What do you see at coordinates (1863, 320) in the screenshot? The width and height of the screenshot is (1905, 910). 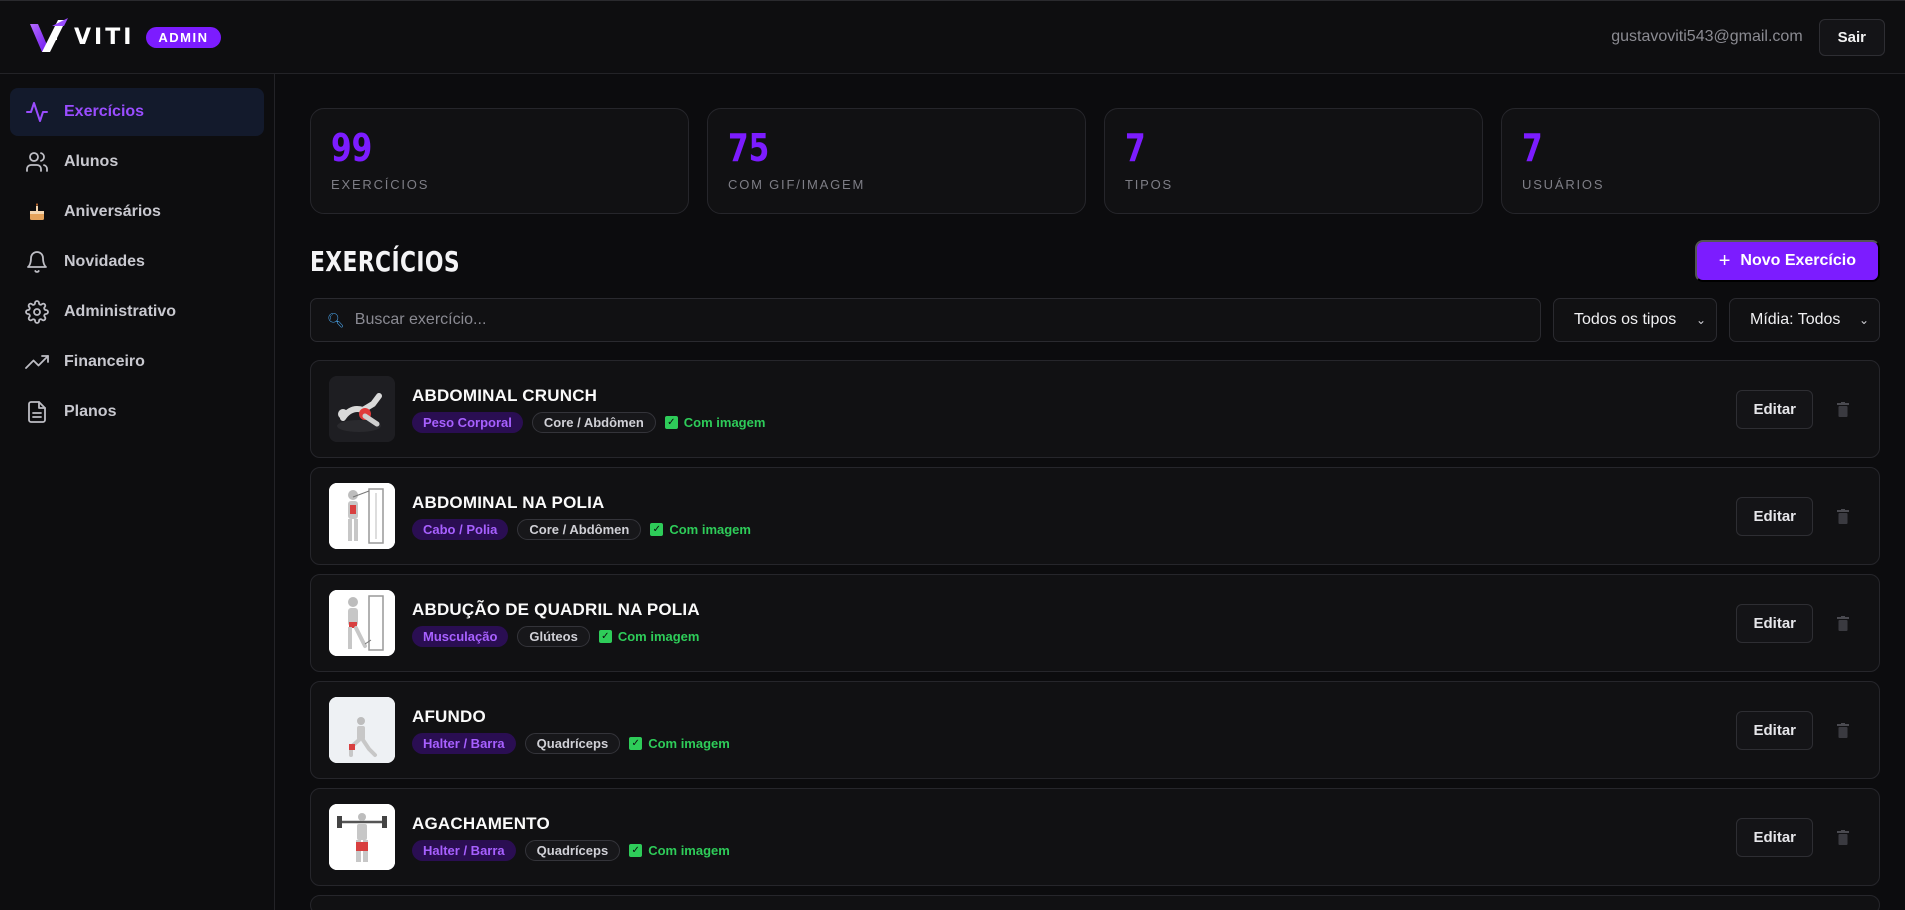 I see `chevron-down-icon: ⌄` at bounding box center [1863, 320].